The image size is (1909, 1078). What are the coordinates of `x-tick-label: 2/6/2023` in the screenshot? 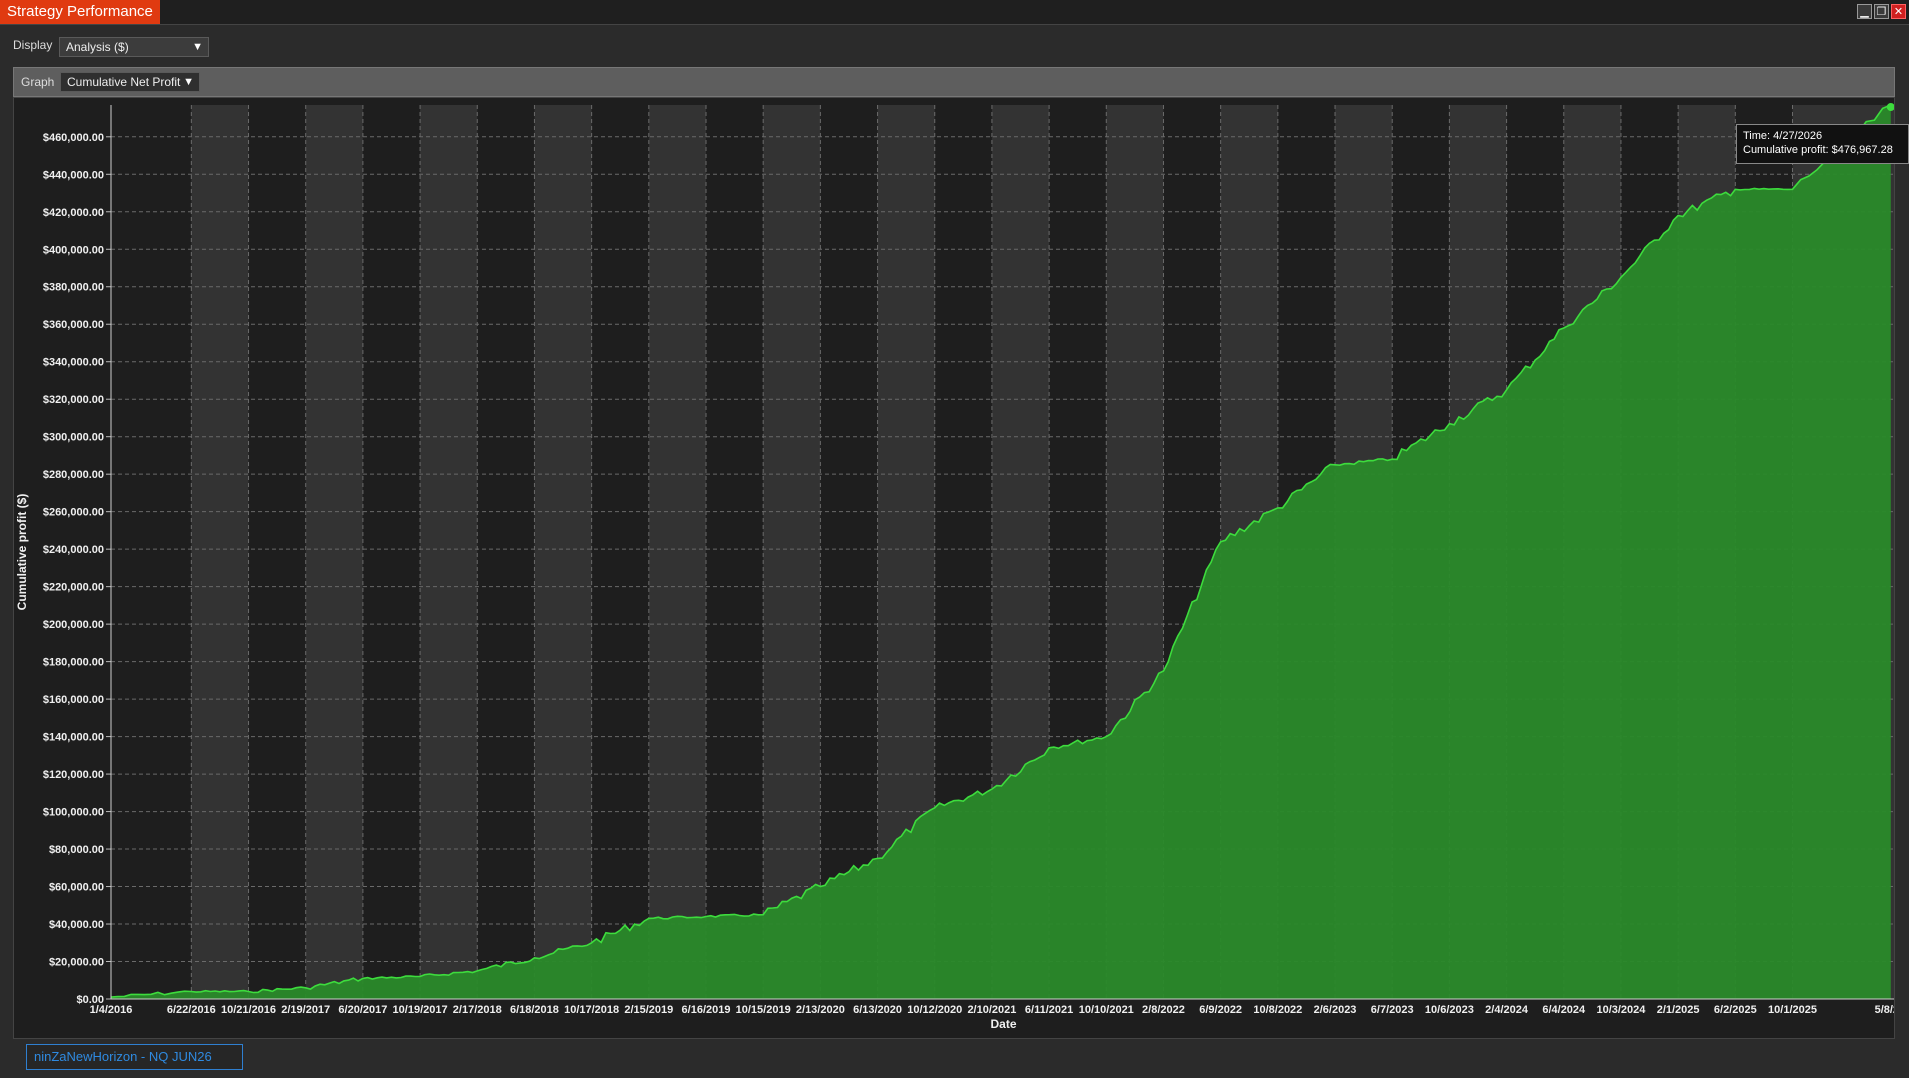 It's located at (1335, 1010).